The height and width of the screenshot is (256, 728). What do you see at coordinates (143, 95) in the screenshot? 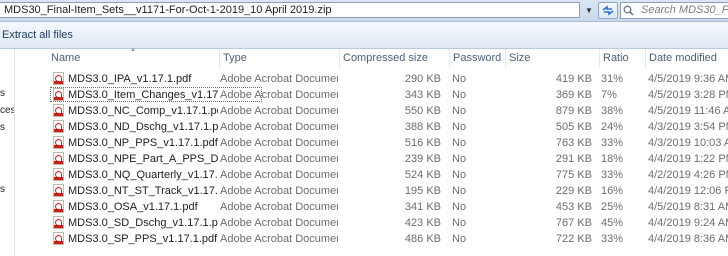
I see `file-name: MDS3.0_Item_Changes_v1.17.1.pdf` at bounding box center [143, 95].